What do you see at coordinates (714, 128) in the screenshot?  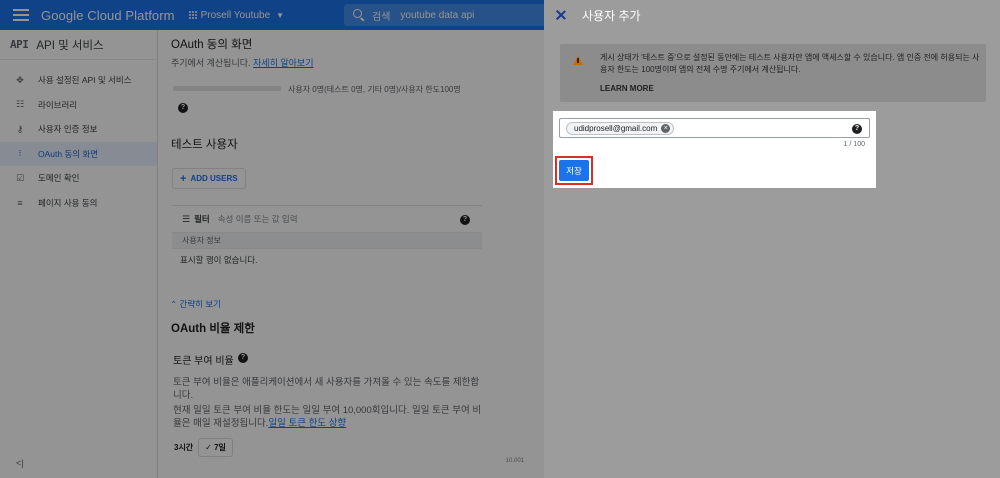 I see `email-chip-input: udidprosell@gmail.com × ?` at bounding box center [714, 128].